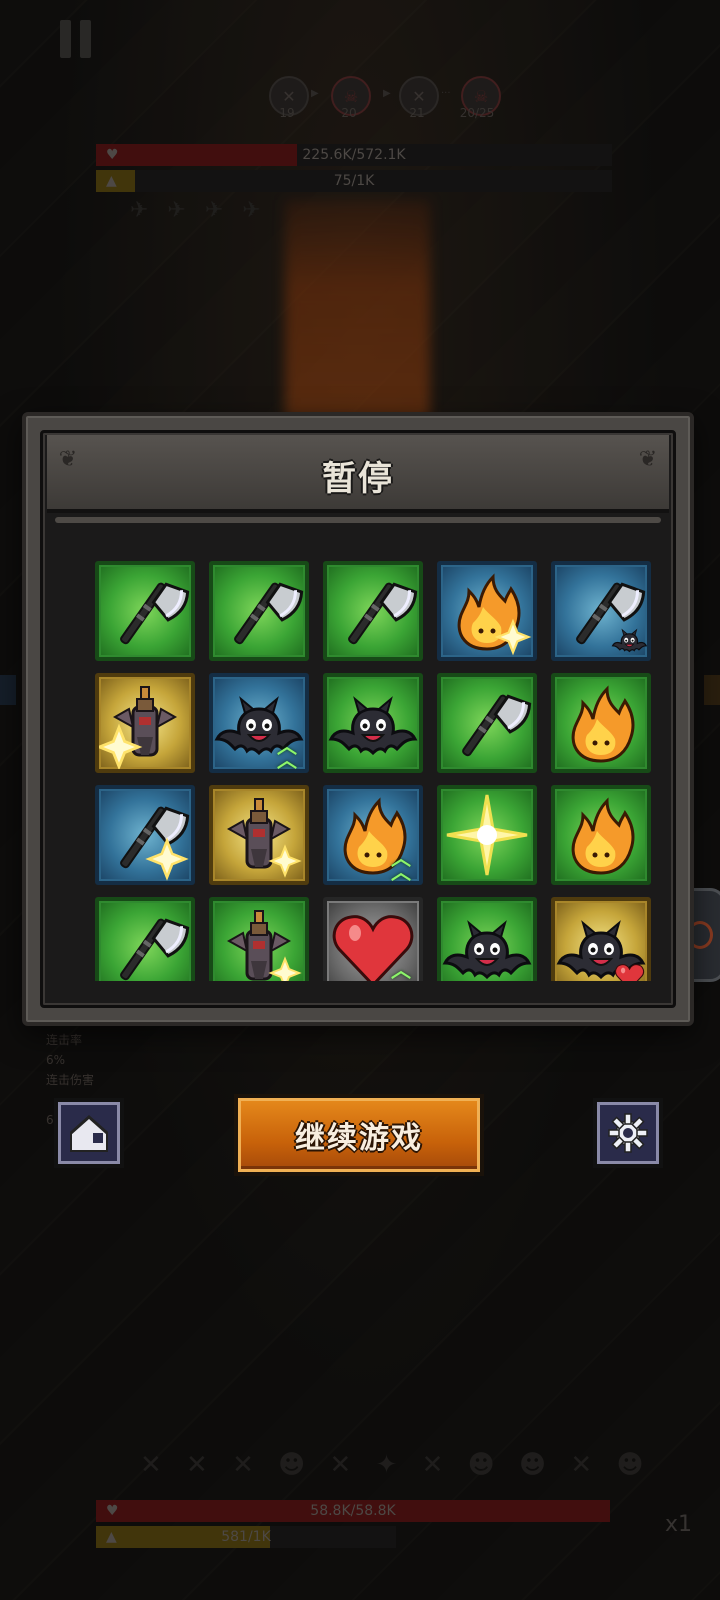 The image size is (720, 1600). I want to click on continue-button: 继续游戏, so click(359, 1135).